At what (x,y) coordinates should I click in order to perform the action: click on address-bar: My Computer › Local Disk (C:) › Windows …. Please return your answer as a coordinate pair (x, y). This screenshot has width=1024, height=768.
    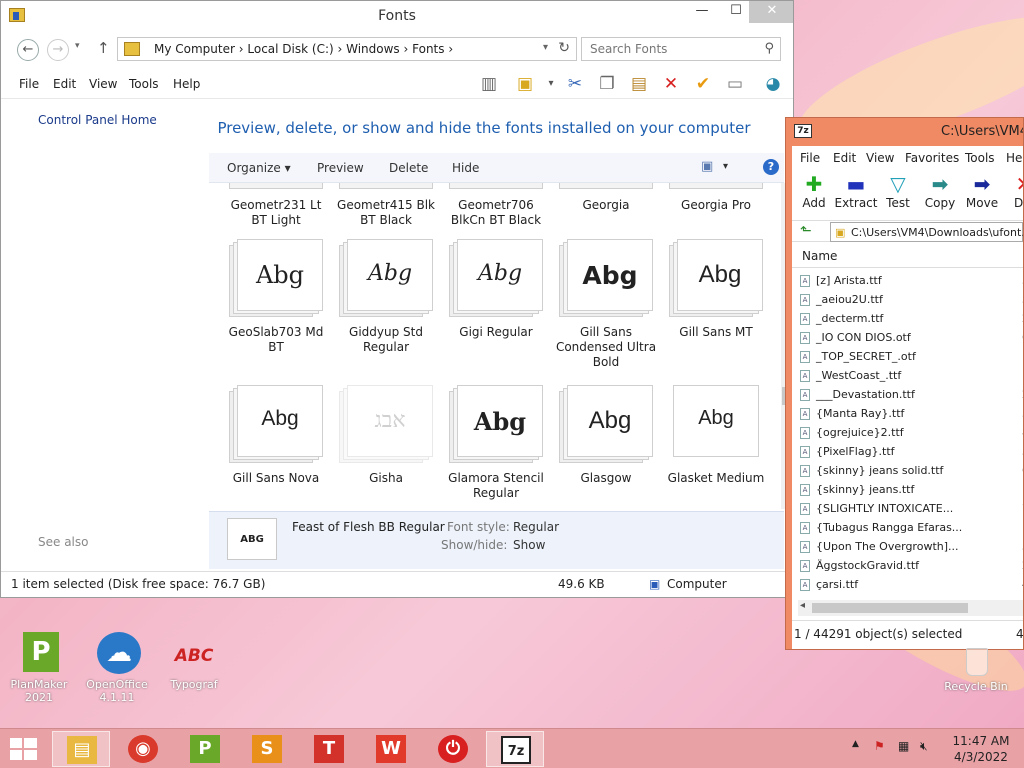
    Looking at the image, I should click on (347, 49).